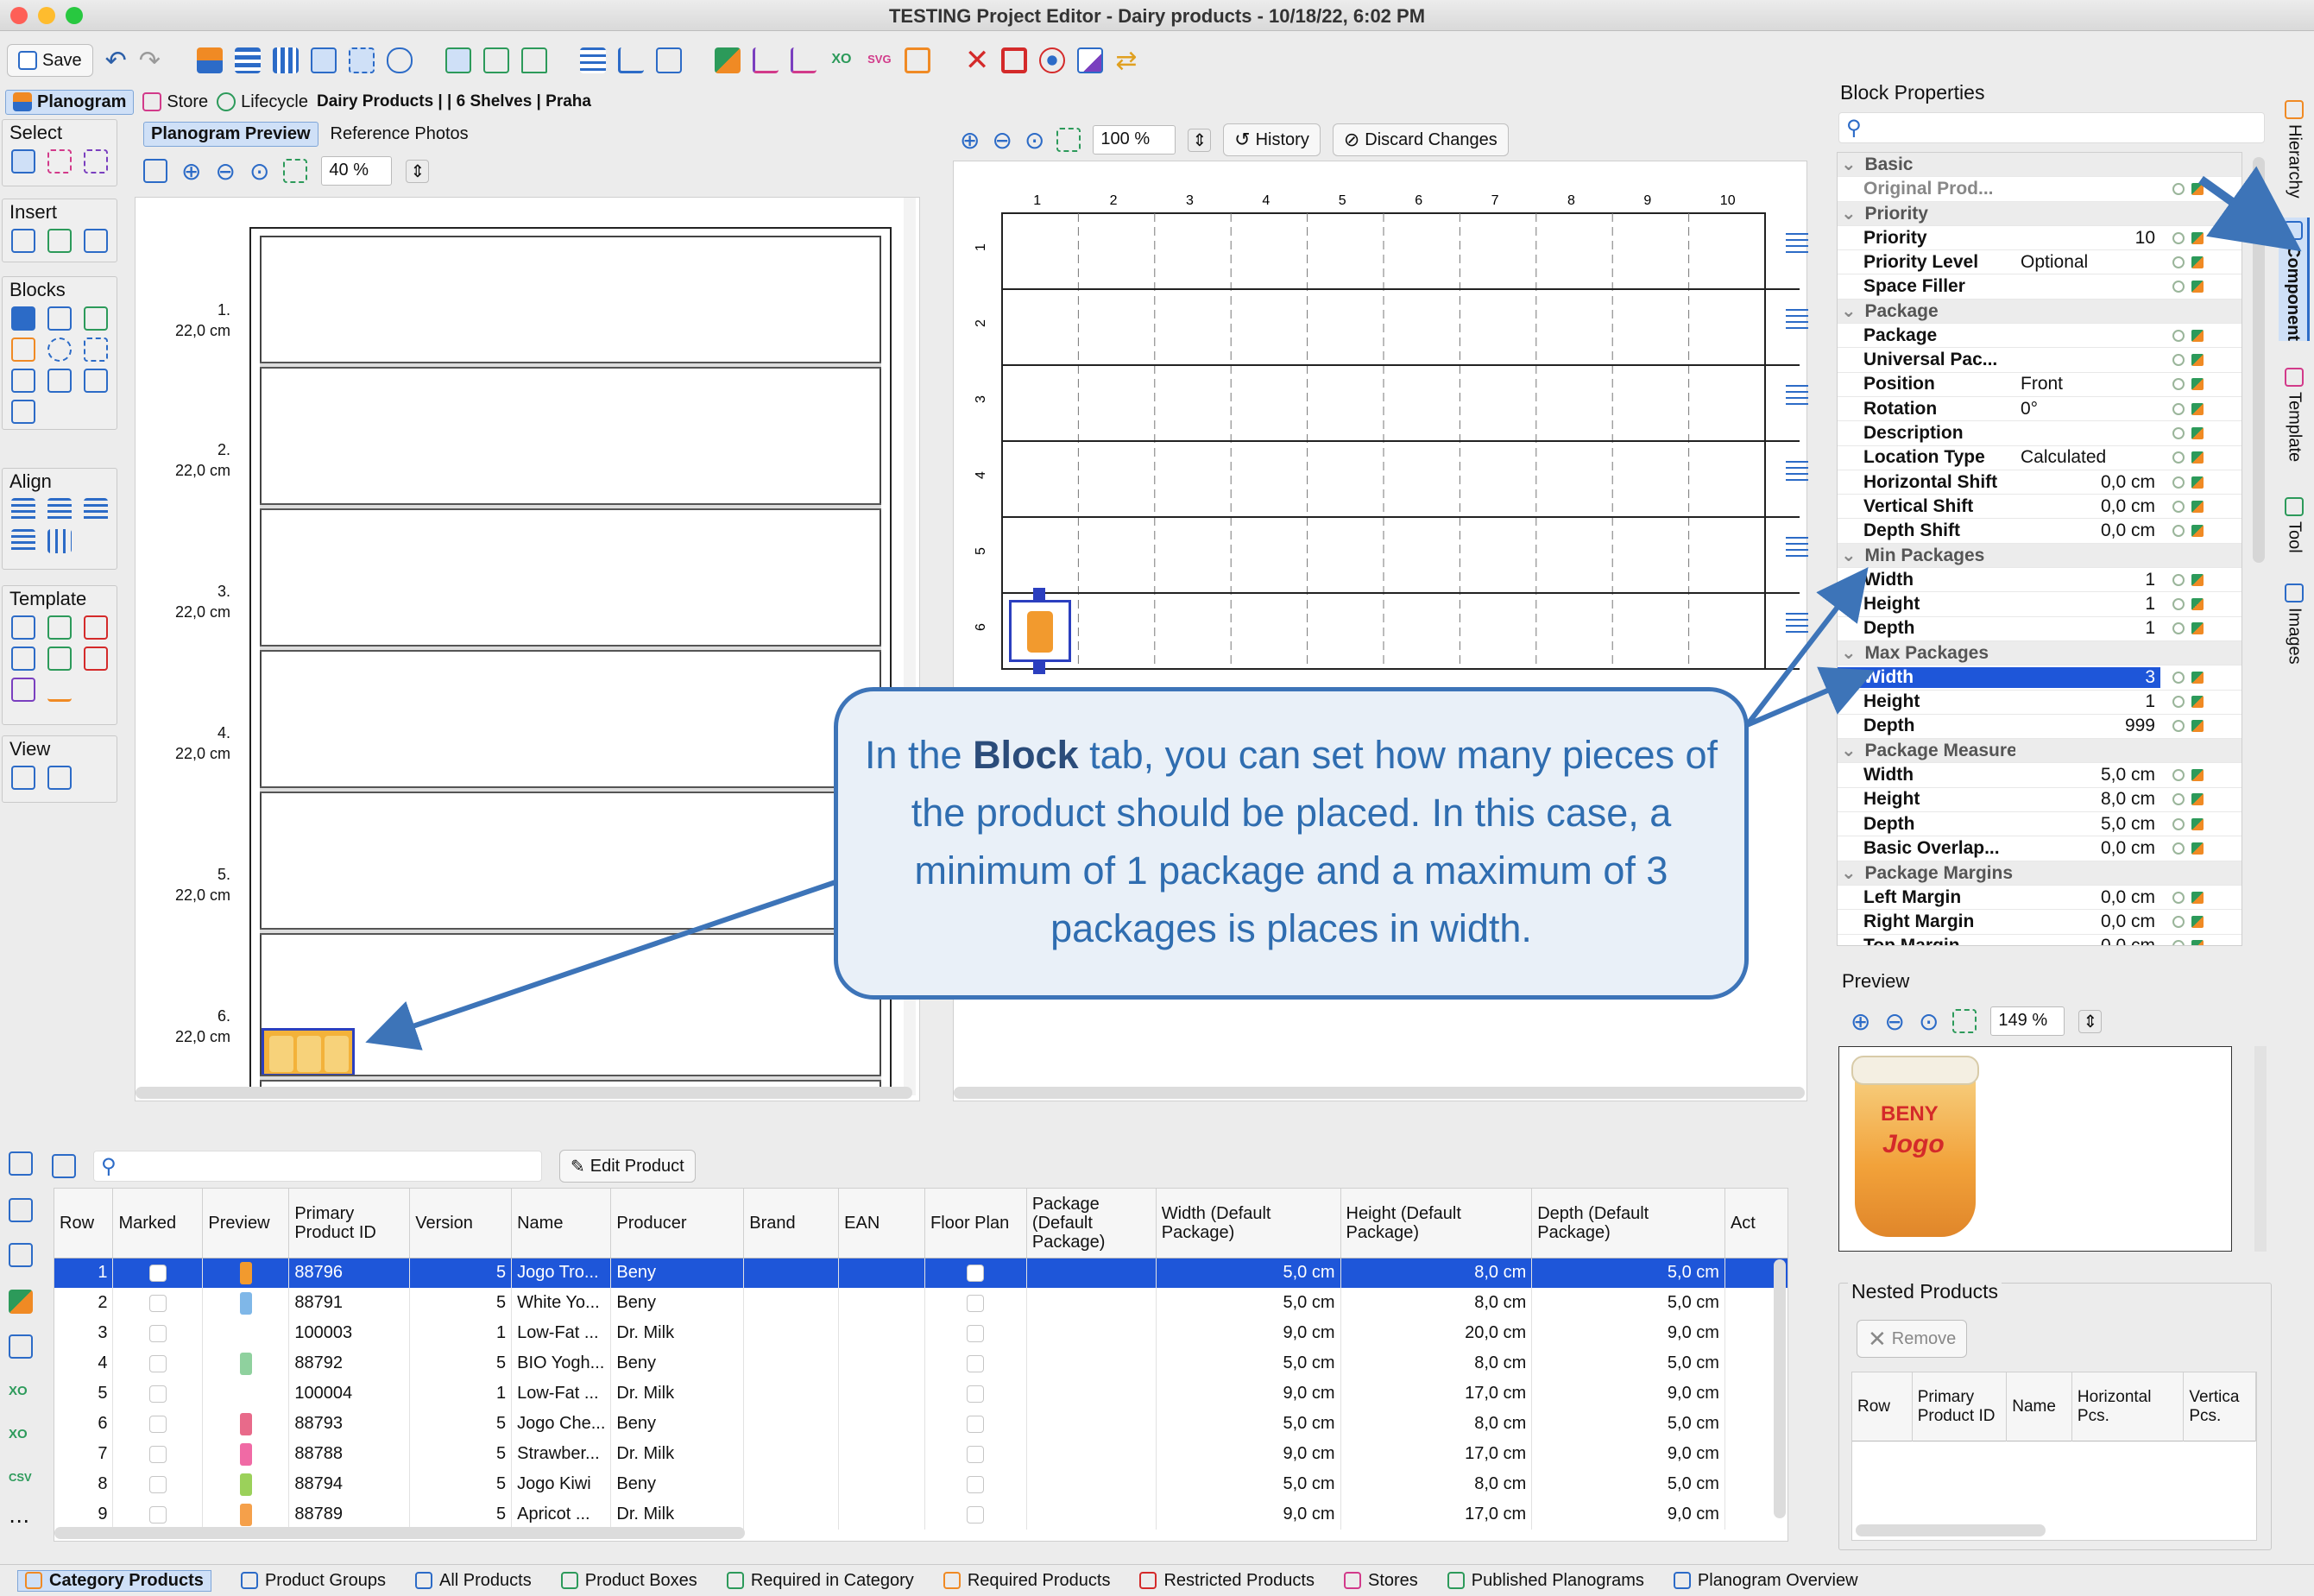  Describe the element at coordinates (2039, 556) in the screenshot. I see `property-group-header: ⌄ Min Packages` at that location.